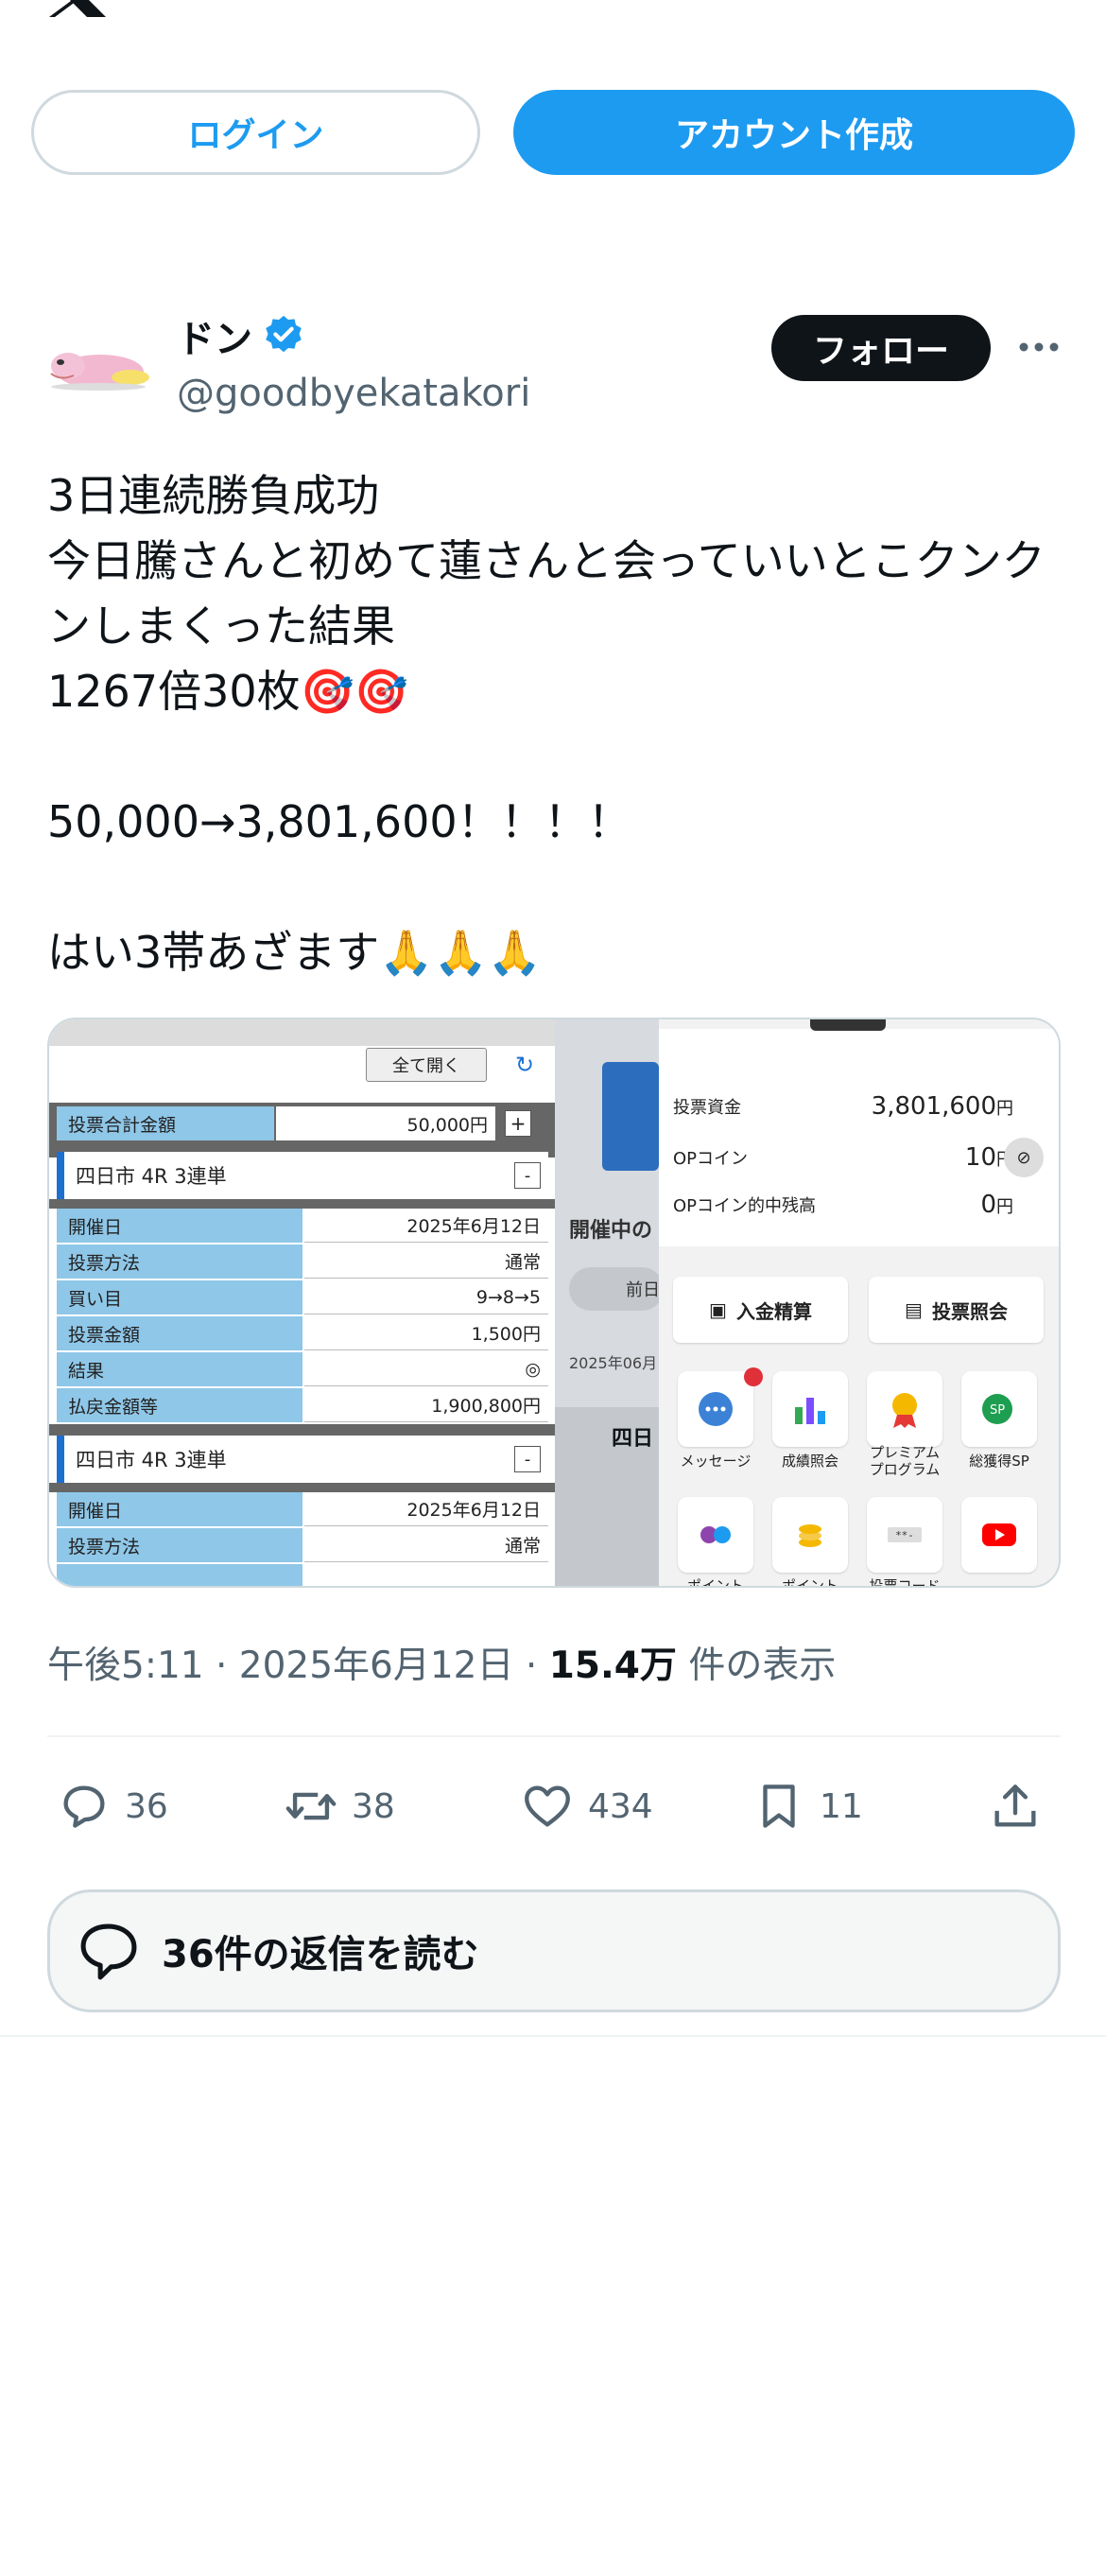 The width and height of the screenshot is (1106, 2576). Describe the element at coordinates (179, 1405) in the screenshot. I see `row-label: 払戻金額等` at that location.